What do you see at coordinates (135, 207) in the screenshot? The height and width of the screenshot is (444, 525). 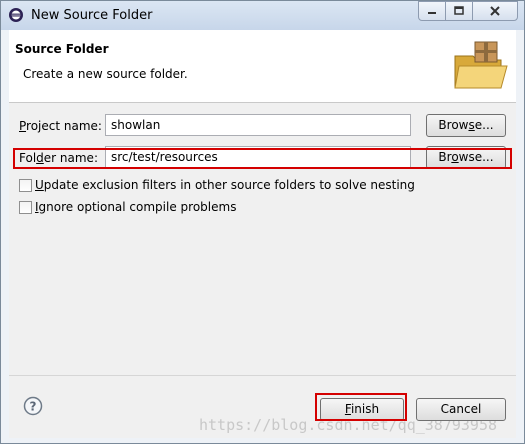 I see `ignore-optional-label: Ignore optional compile problems` at bounding box center [135, 207].